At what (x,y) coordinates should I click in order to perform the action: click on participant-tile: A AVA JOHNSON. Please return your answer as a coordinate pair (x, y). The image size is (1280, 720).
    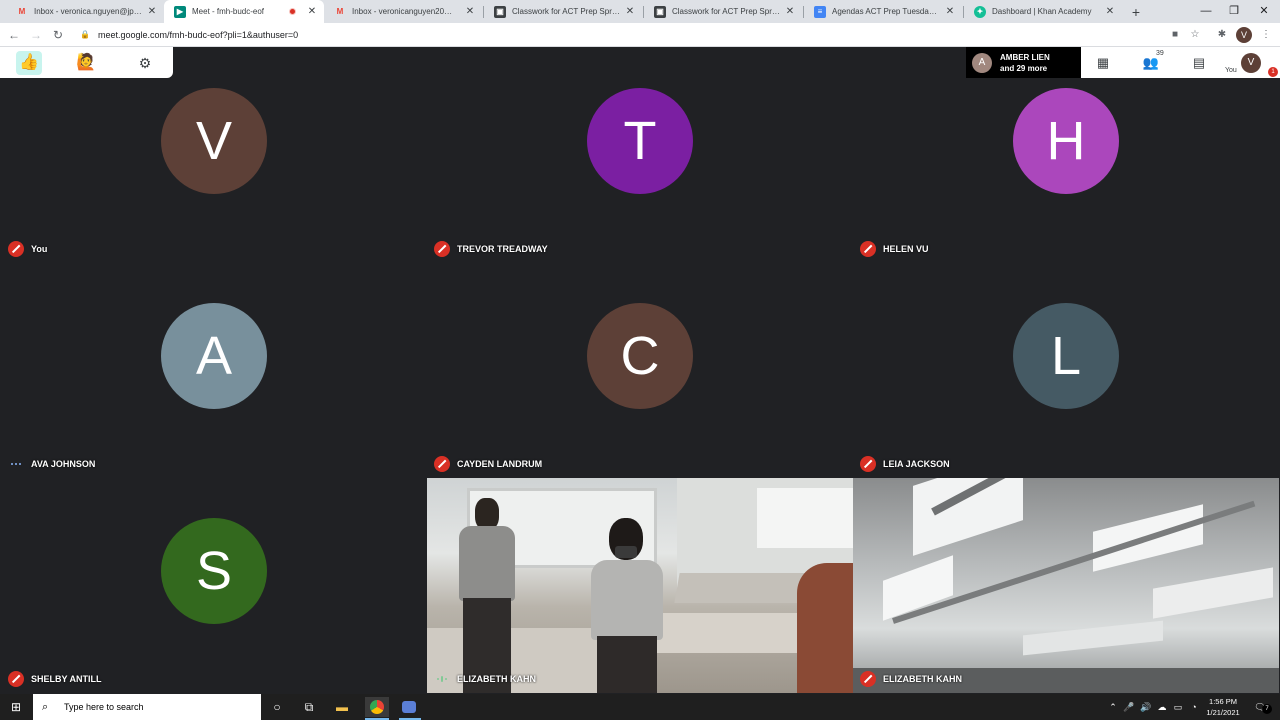
    Looking at the image, I should click on (214, 370).